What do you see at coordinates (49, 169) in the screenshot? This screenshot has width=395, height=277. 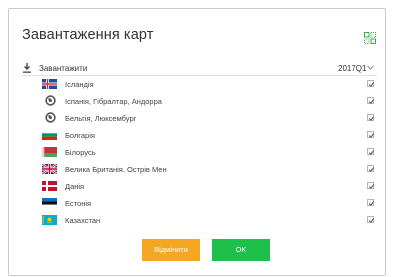 I see `uk-flag-icon` at bounding box center [49, 169].